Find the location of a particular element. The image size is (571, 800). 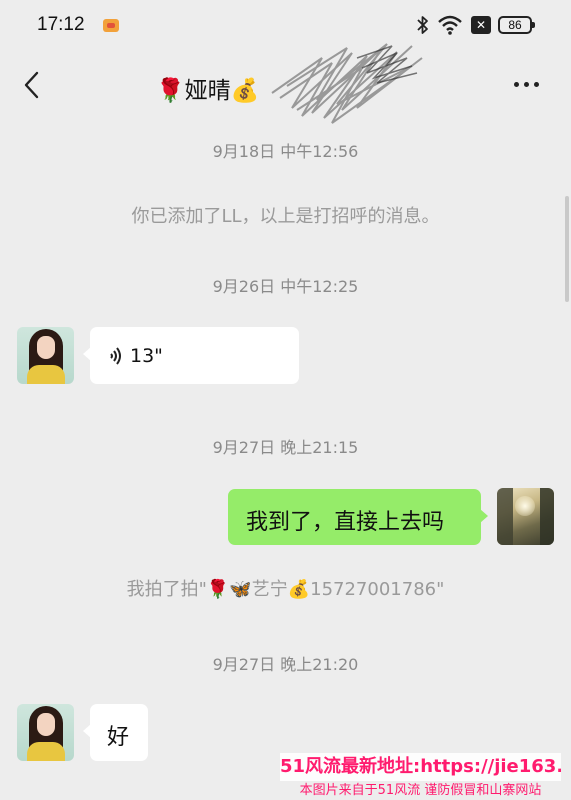

chat-title: 🌹娅晴💰 is located at coordinates (208, 91).